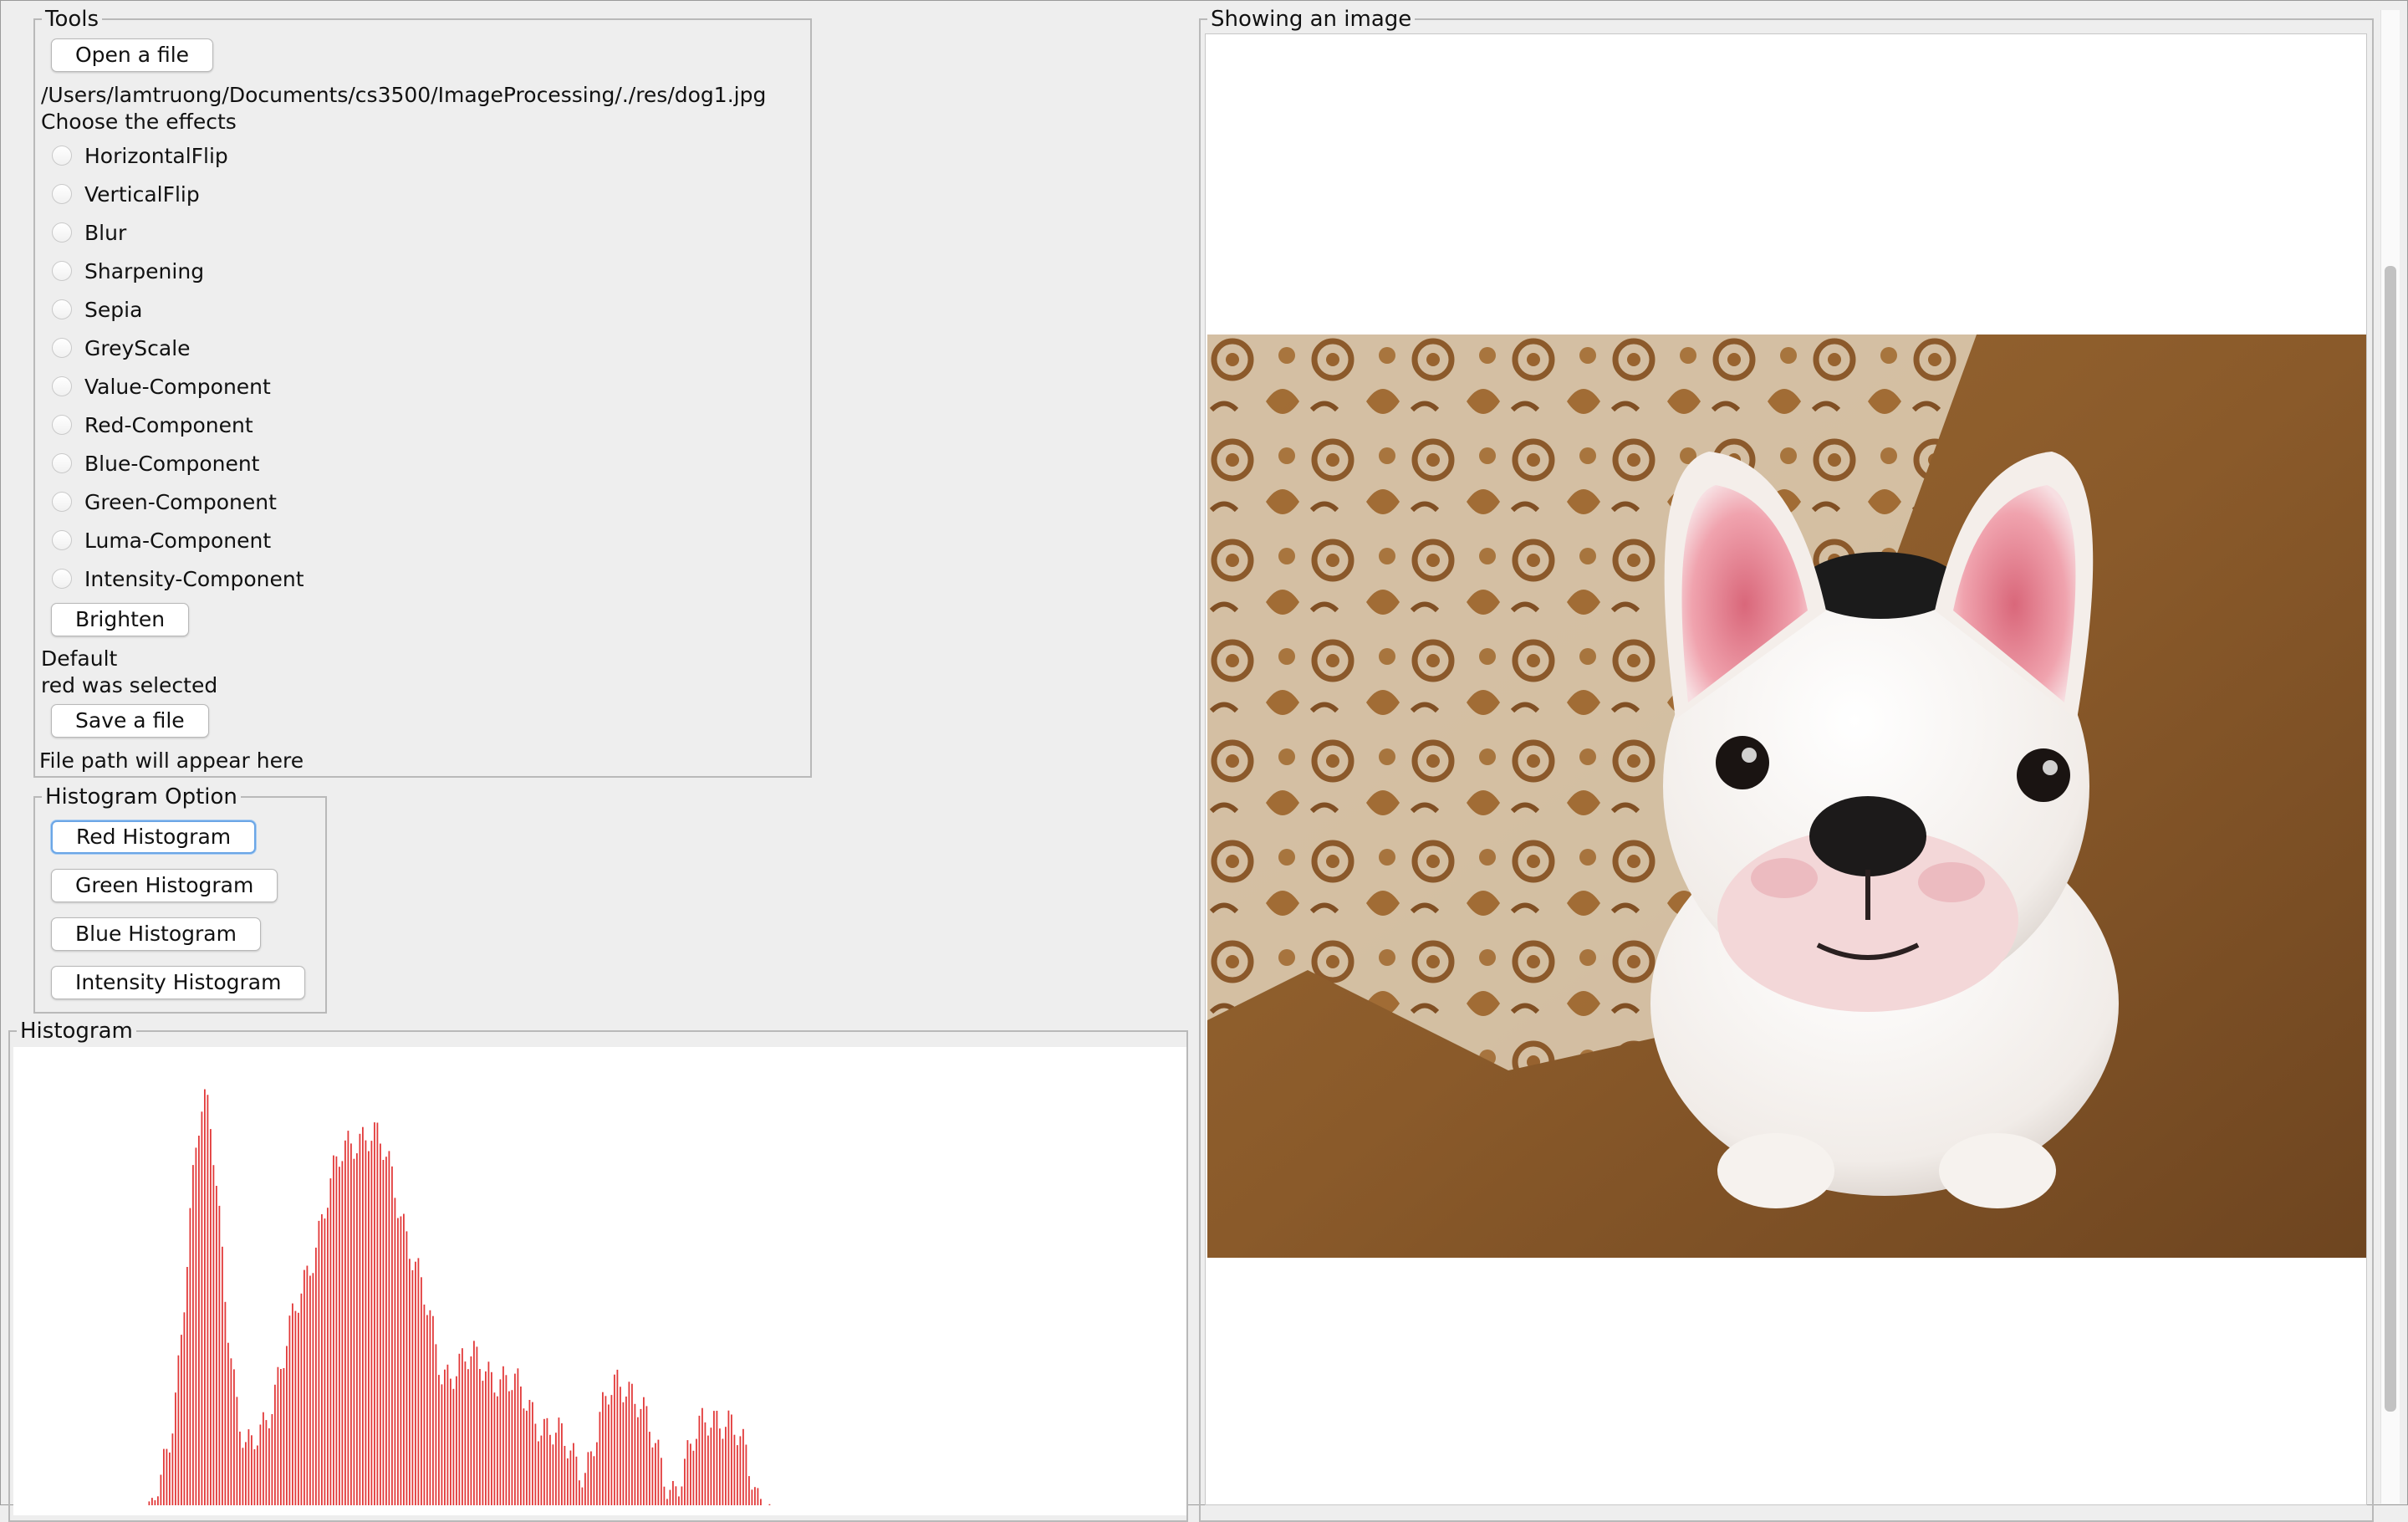 The image size is (2408, 1522). I want to click on green-histogram-button: Green Histogram, so click(164, 886).